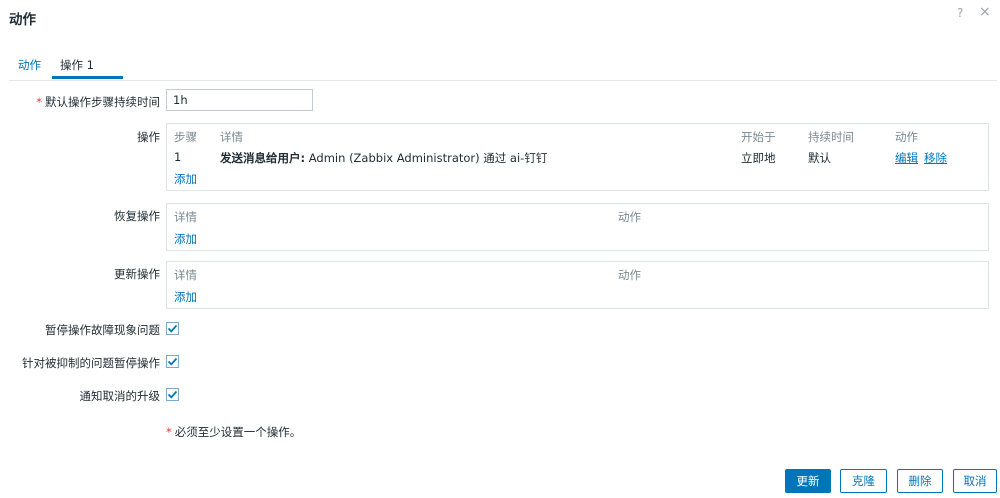 The height and width of the screenshot is (498, 1000). Describe the element at coordinates (102, 330) in the screenshot. I see `pause-problem-label: 暂停操作故障现象问题` at that location.